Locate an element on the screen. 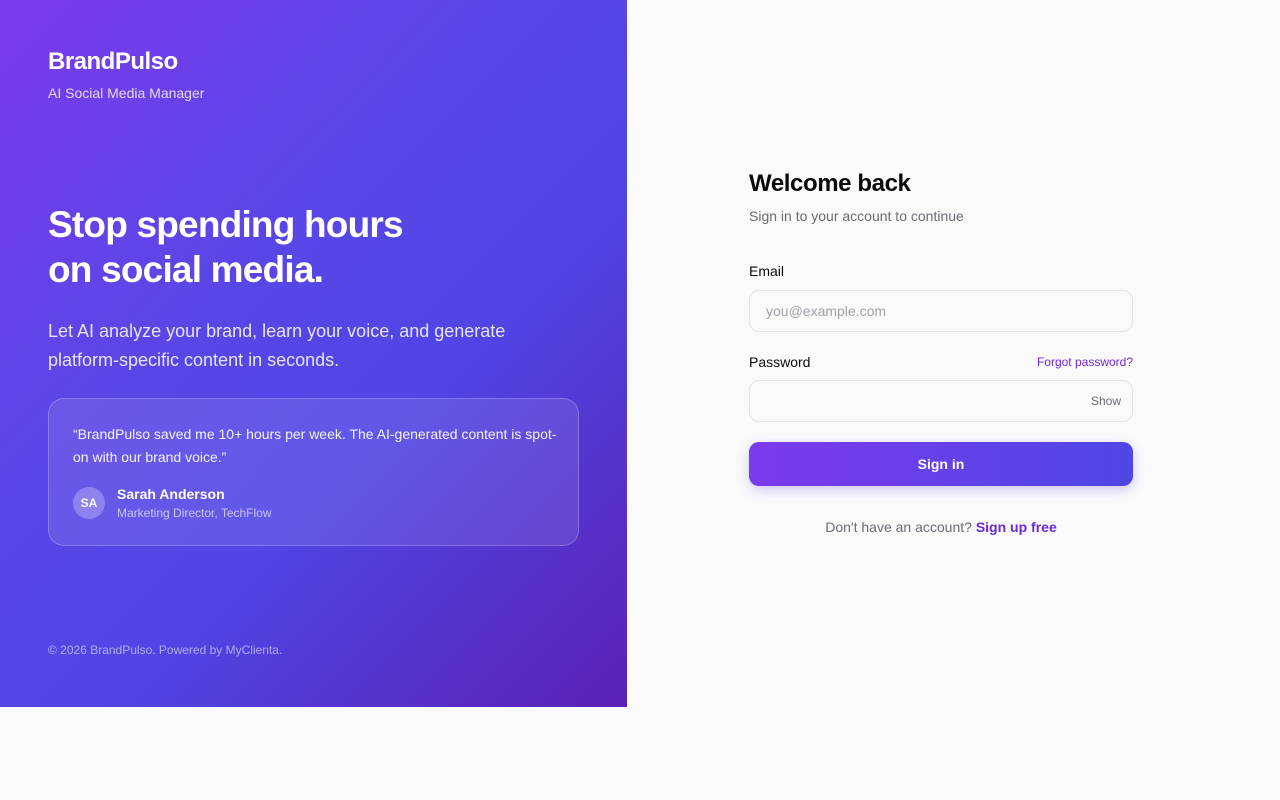 This screenshot has width=1280, height=800. form-title: Welcome back is located at coordinates (830, 183).